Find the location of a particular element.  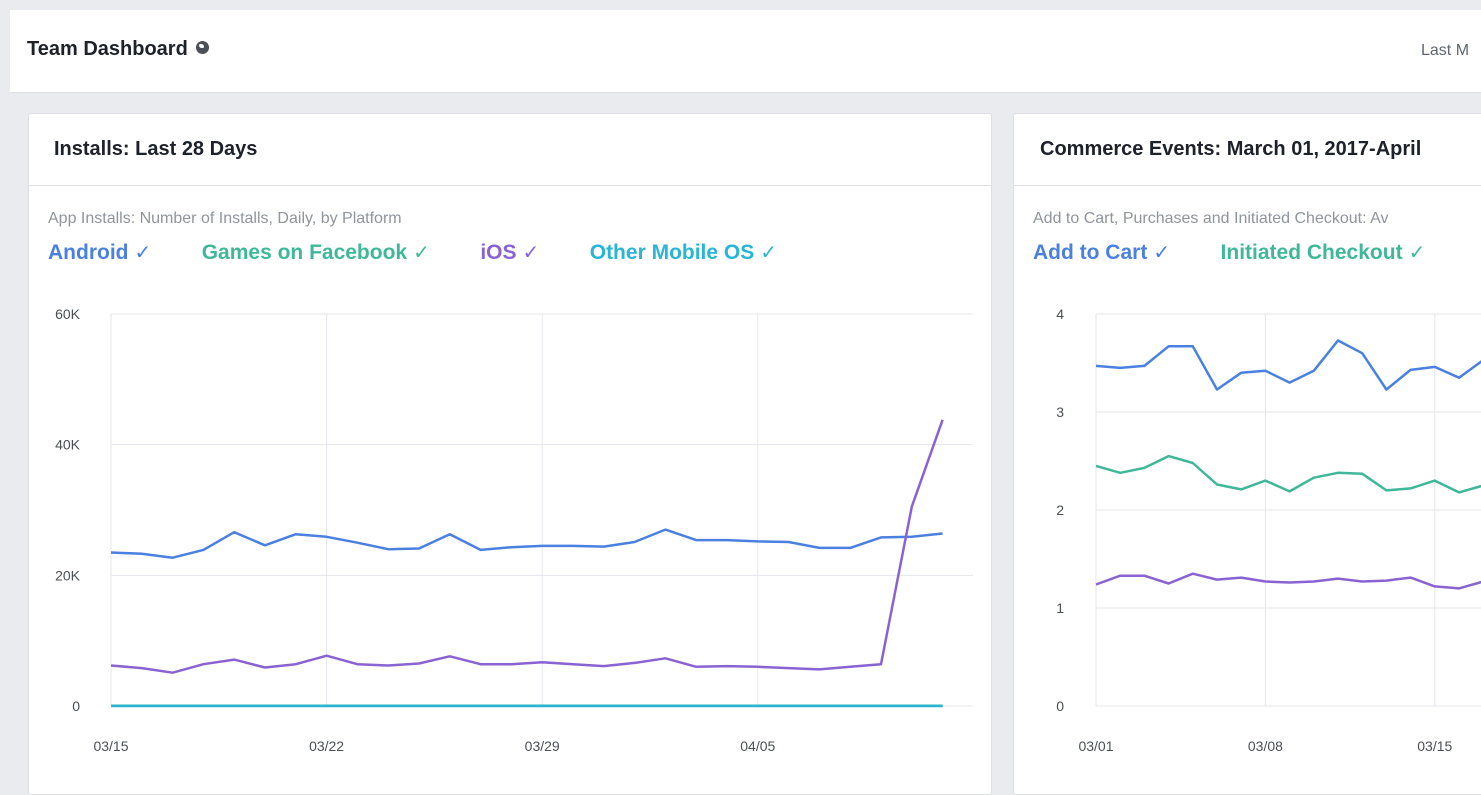

y-tick-label: 2 is located at coordinates (1060, 510).